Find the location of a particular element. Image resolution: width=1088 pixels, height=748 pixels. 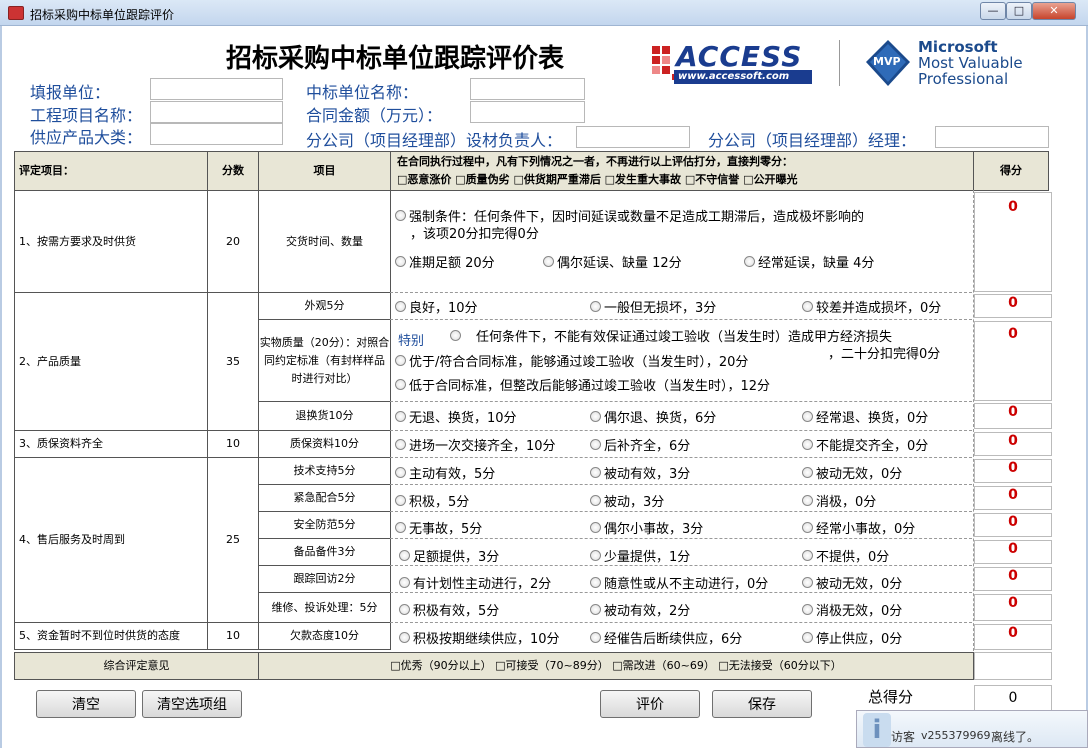

save-button: 保存 is located at coordinates (762, 704).